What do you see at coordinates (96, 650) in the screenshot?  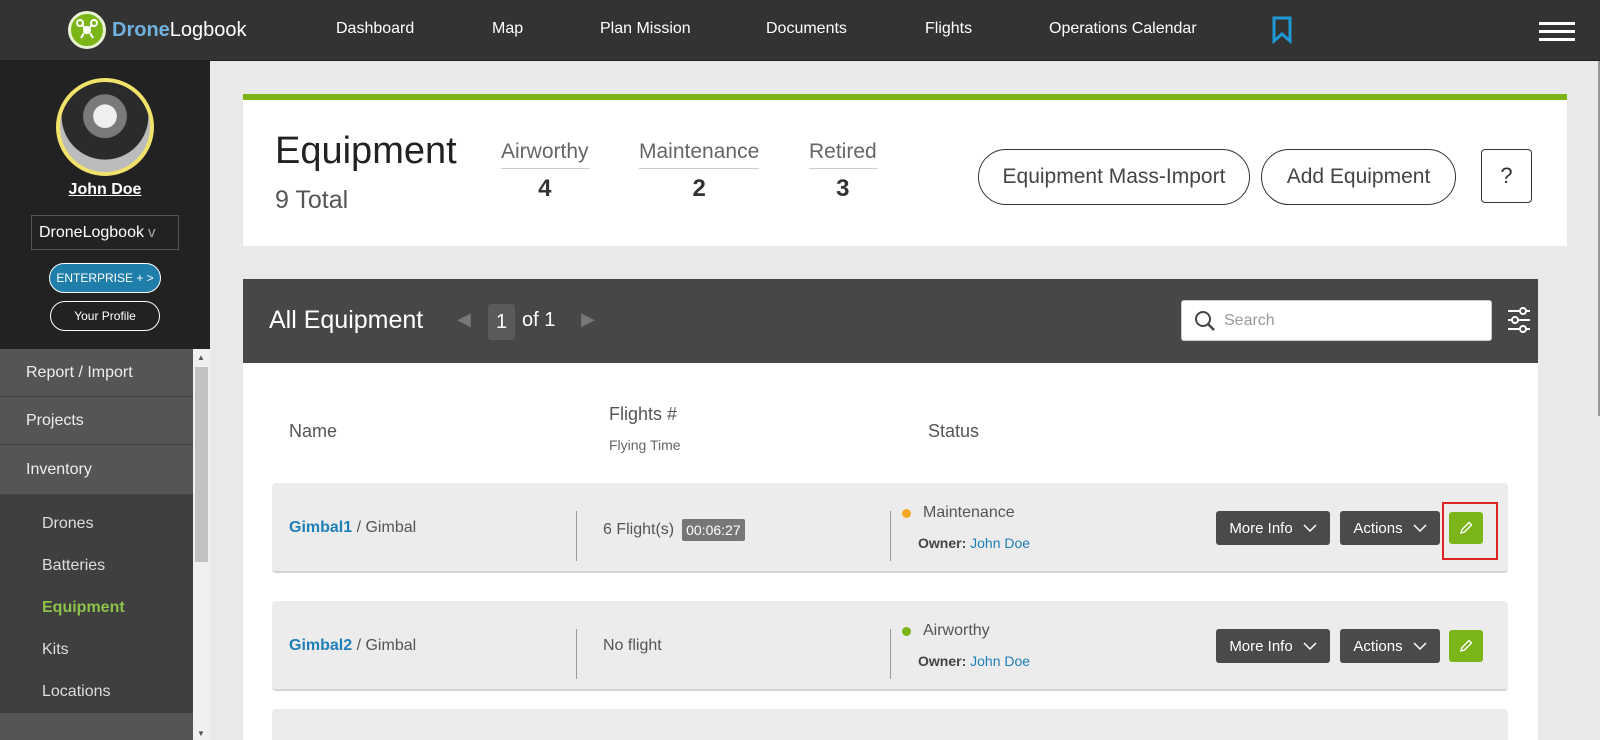 I see `sidebar-item-kits: Kits` at bounding box center [96, 650].